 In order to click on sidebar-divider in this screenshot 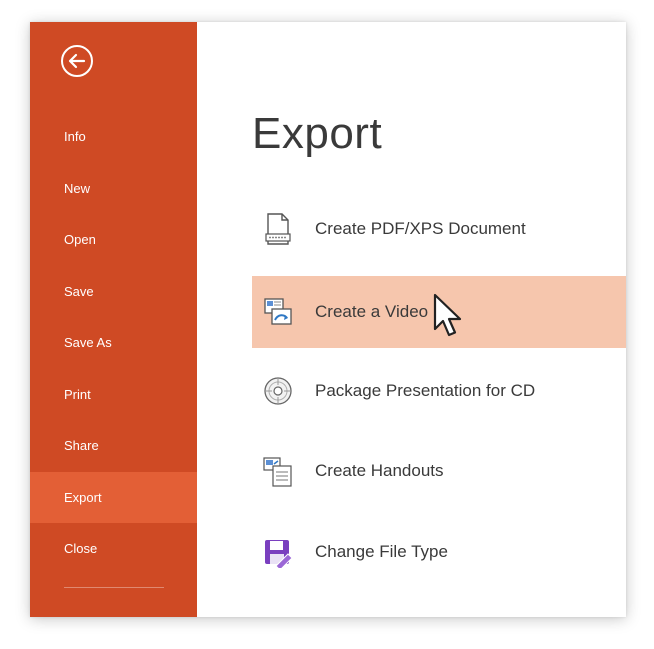, I will do `click(114, 587)`.